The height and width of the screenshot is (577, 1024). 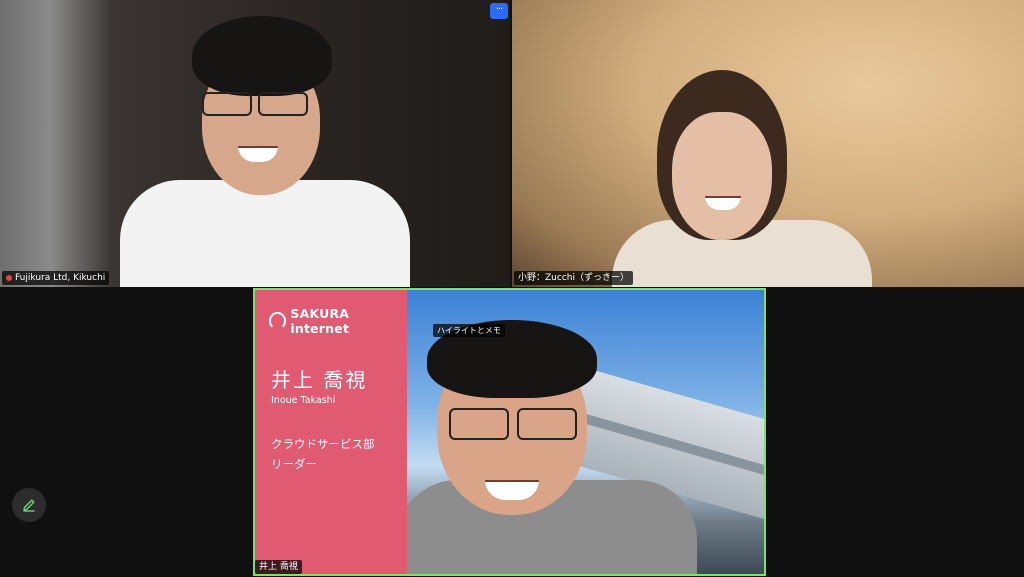 What do you see at coordinates (9, 277) in the screenshot?
I see `muted-mic-icon` at bounding box center [9, 277].